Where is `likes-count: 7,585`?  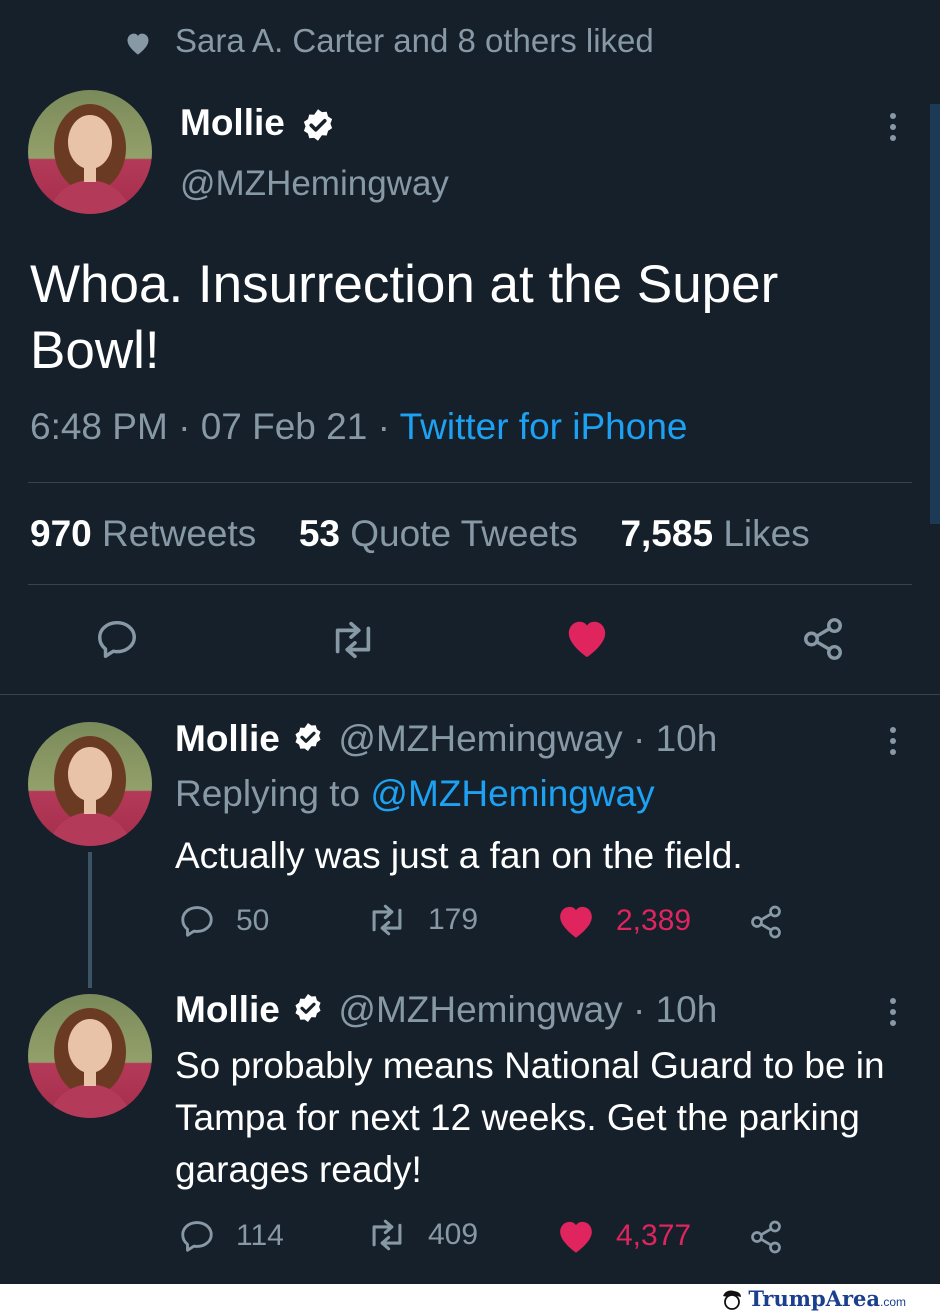 likes-count: 7,585 is located at coordinates (667, 533).